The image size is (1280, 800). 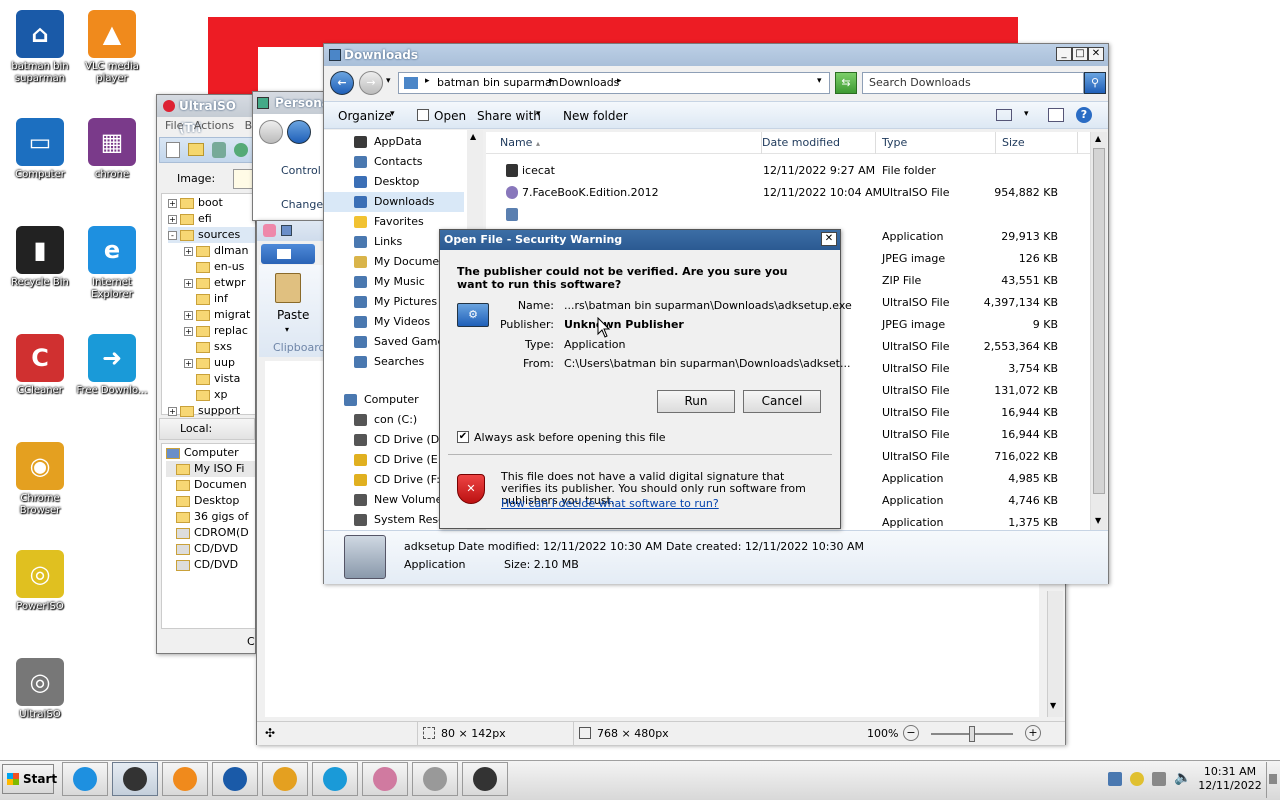 I want to click on dialog-close-button: ✕, so click(x=829, y=239).